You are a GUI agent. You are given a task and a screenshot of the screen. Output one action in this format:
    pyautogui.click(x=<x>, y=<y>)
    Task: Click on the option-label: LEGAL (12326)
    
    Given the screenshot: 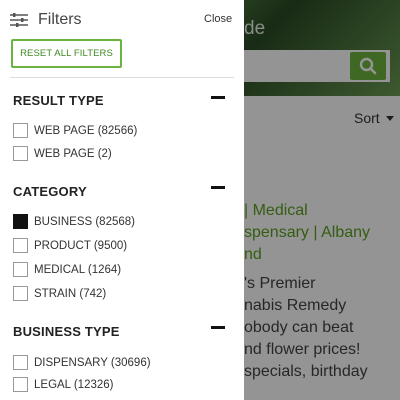 What is the action you would take?
    pyautogui.click(x=74, y=384)
    